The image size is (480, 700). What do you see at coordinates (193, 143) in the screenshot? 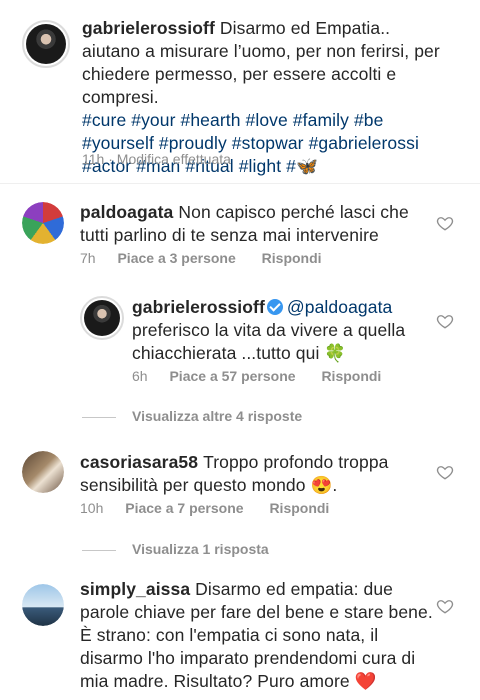
I see `hashtag: #proudly` at bounding box center [193, 143].